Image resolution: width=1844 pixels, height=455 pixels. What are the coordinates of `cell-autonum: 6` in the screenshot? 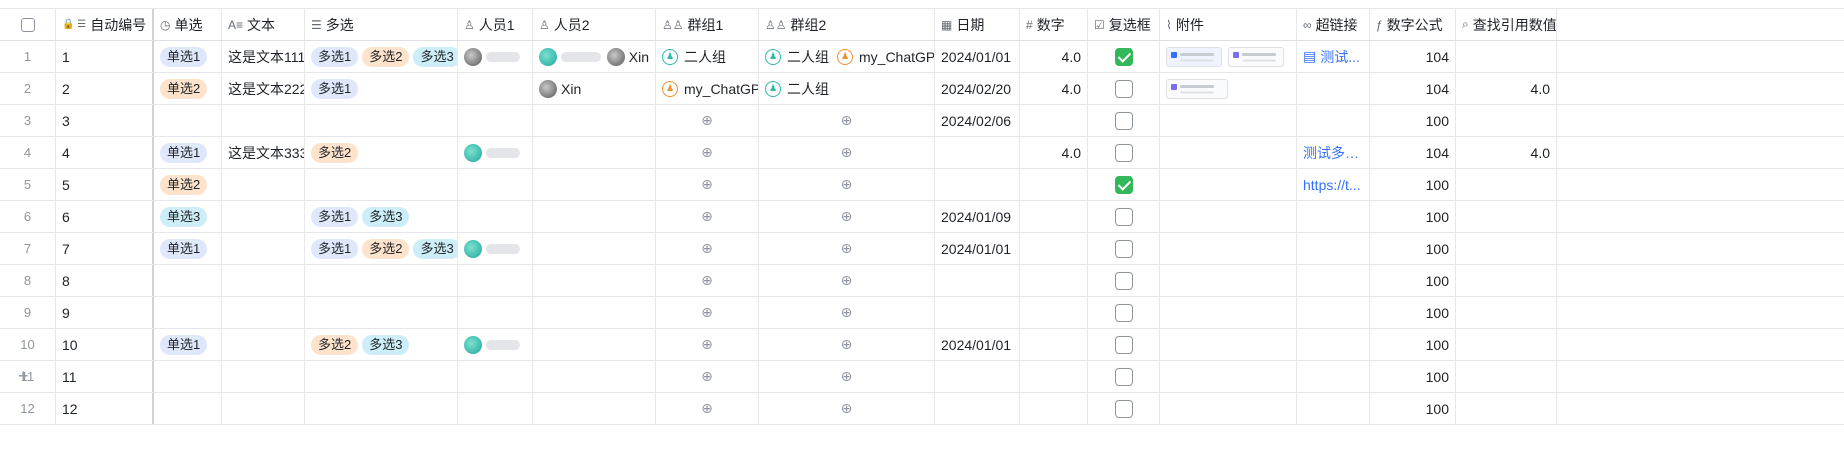 It's located at (105, 216).